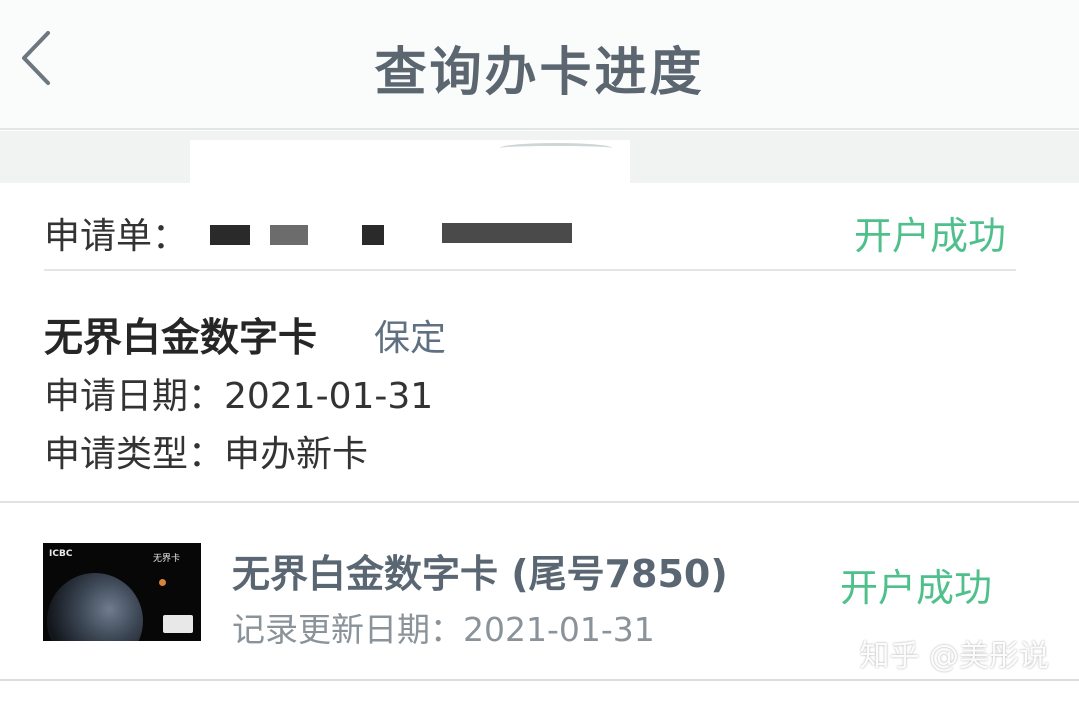 Image resolution: width=1079 pixels, height=705 pixels. I want to click on application-type: 申请类型：申办新卡, so click(206, 454).